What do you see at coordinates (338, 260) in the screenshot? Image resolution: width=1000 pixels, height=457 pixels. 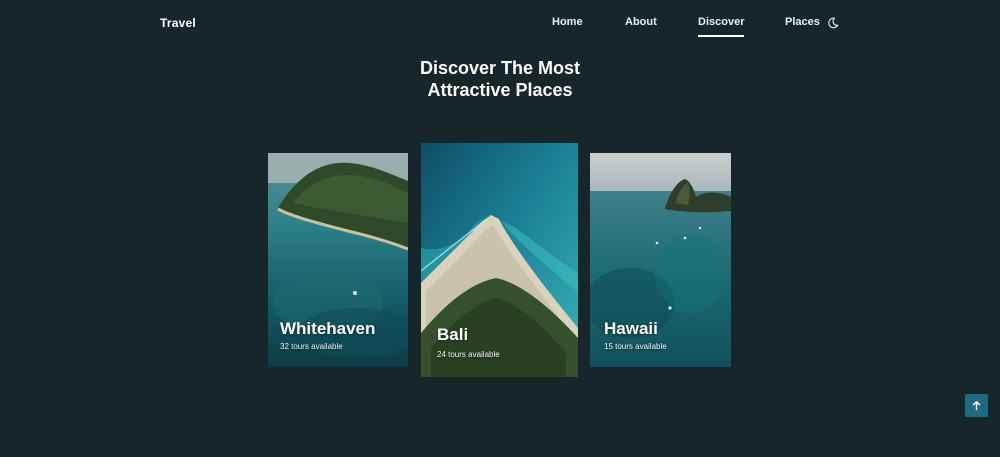 I see `place-card-whitehaven: Whitehaven 32 tours available` at bounding box center [338, 260].